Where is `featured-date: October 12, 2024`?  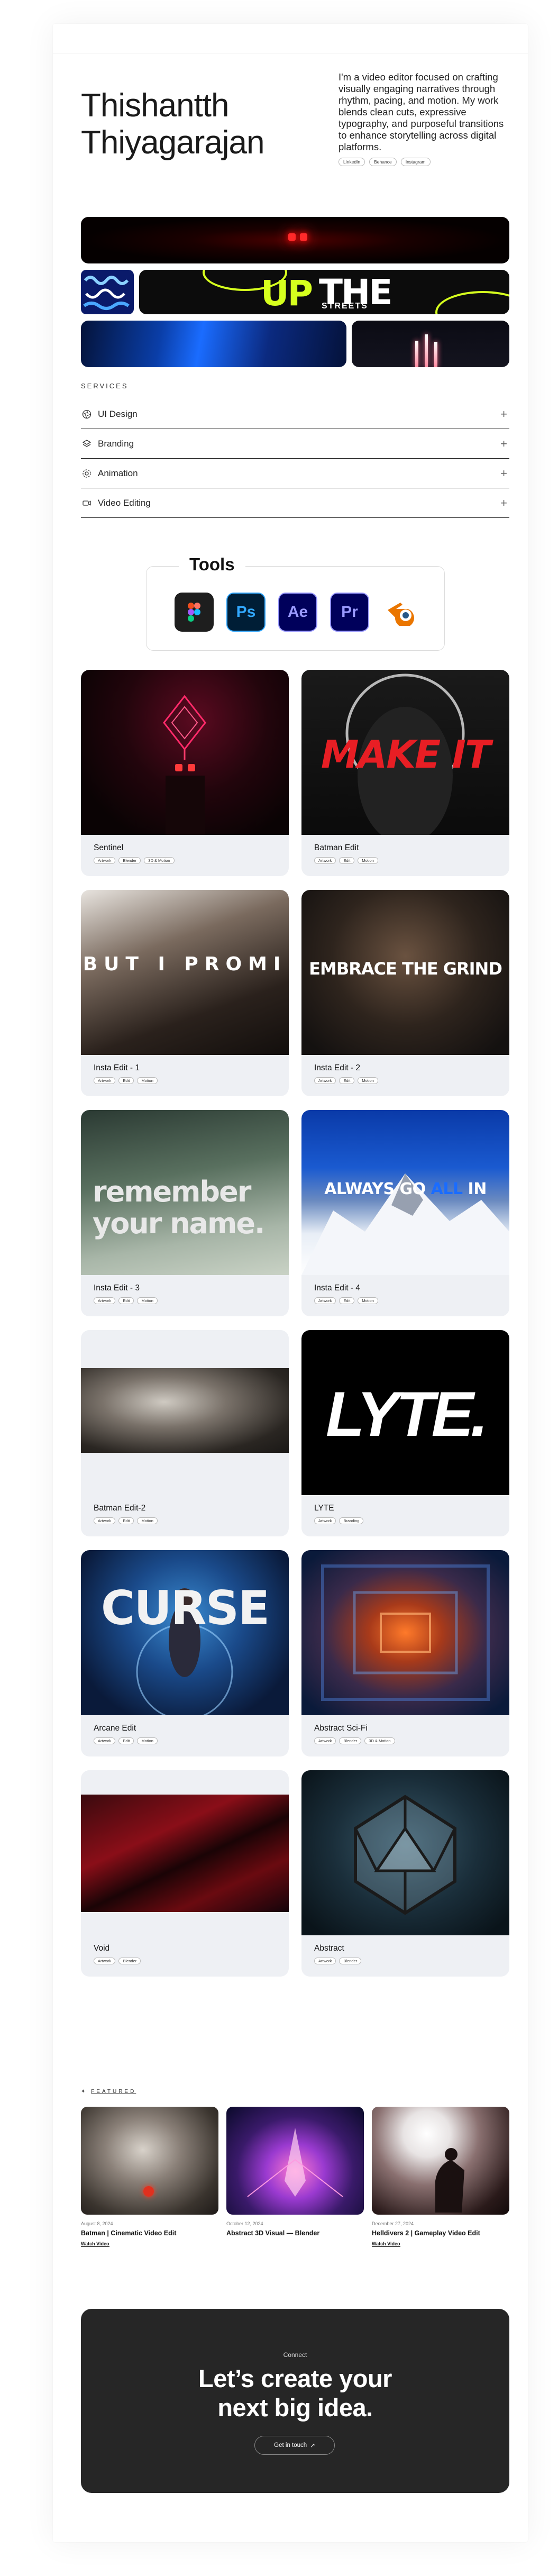
featured-date: October 12, 2024 is located at coordinates (244, 2223).